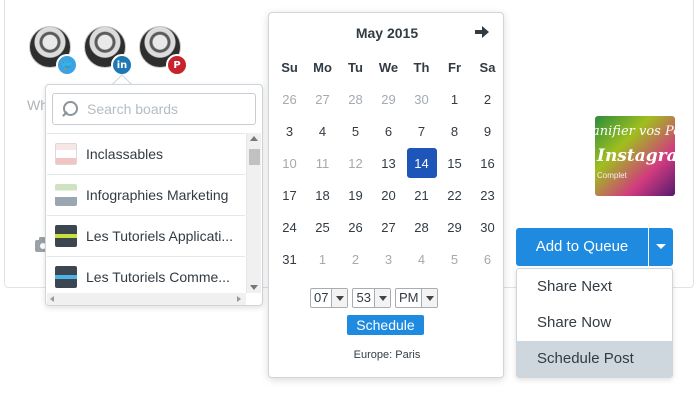 This screenshot has height=401, width=698. I want to click on ampm-select: PM, so click(416, 298).